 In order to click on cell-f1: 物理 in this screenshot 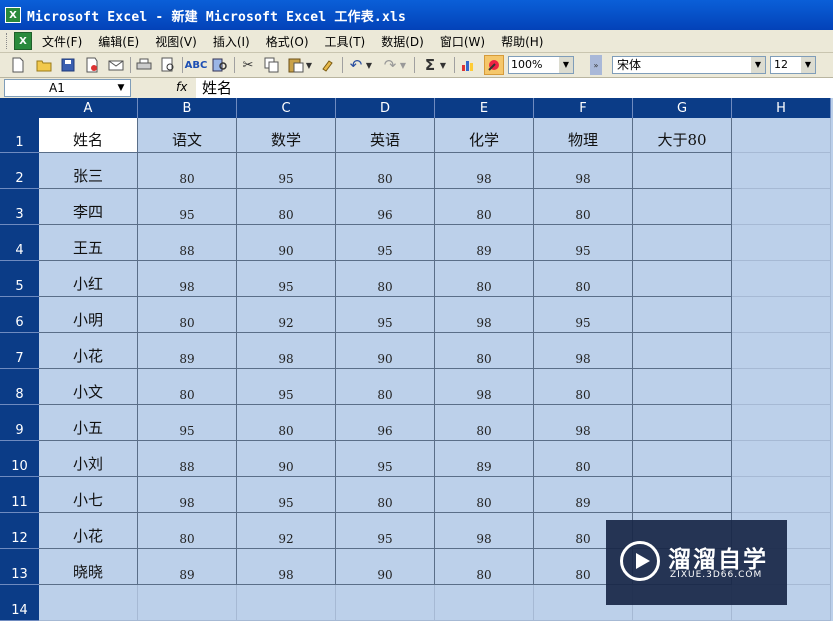, I will do `click(583, 135)`.